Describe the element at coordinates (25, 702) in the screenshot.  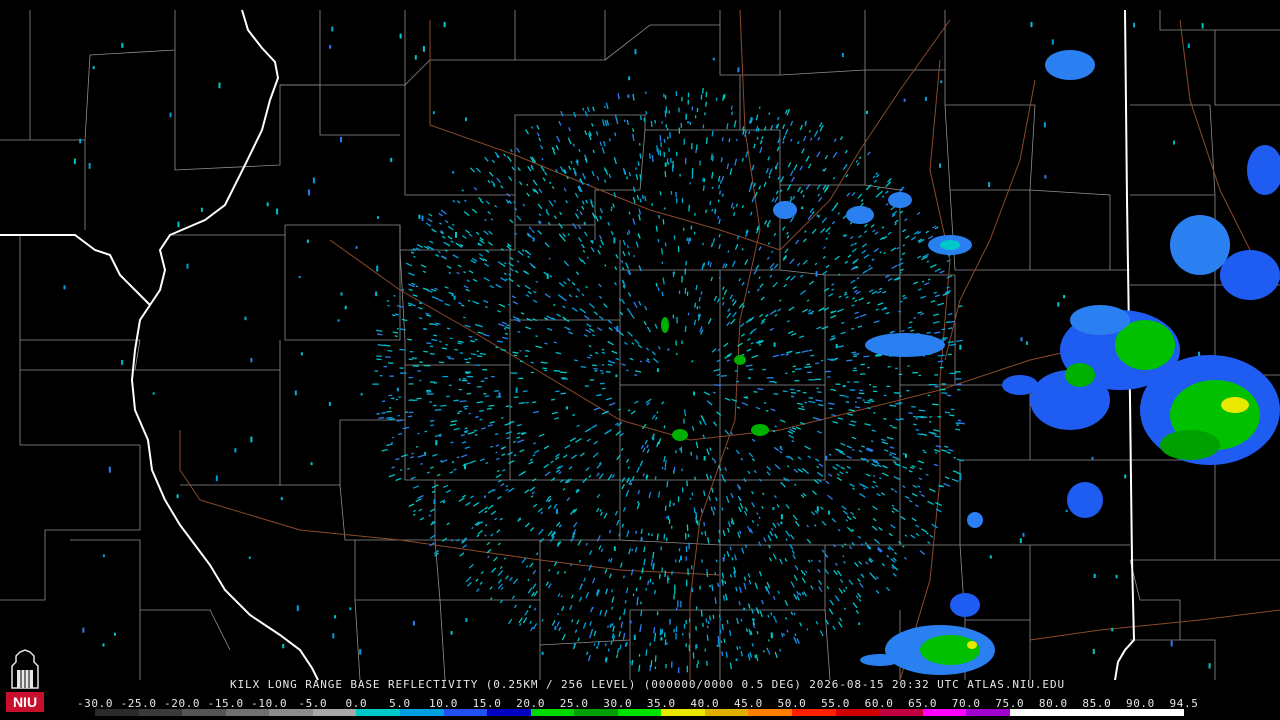
I see `logo-text: NIU` at that location.